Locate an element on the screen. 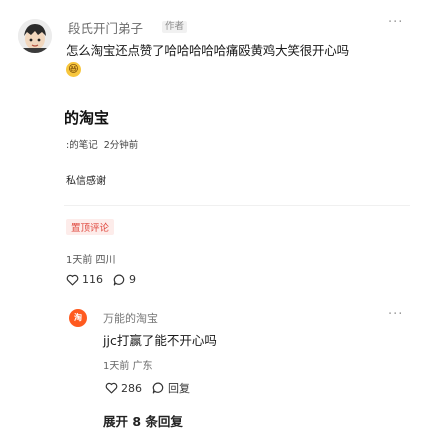 Image resolution: width=427 pixels, height=439 pixels. avatar-image is located at coordinates (35, 36).